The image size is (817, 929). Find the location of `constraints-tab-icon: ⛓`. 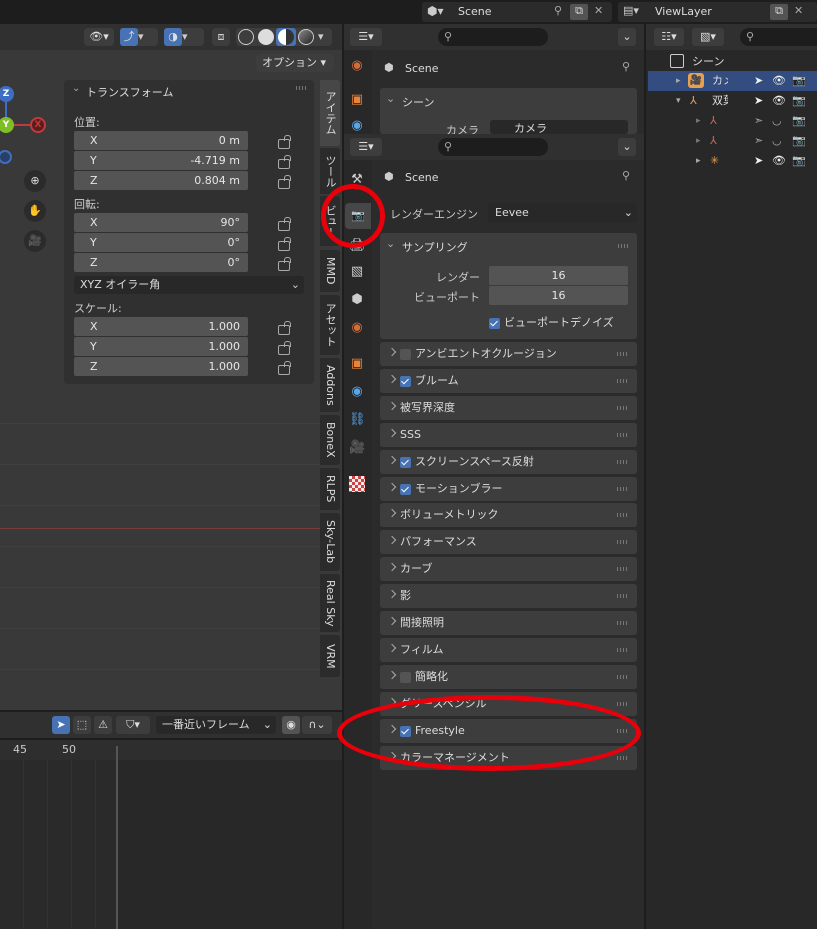

constraints-tab-icon: ⛓ is located at coordinates (357, 420).